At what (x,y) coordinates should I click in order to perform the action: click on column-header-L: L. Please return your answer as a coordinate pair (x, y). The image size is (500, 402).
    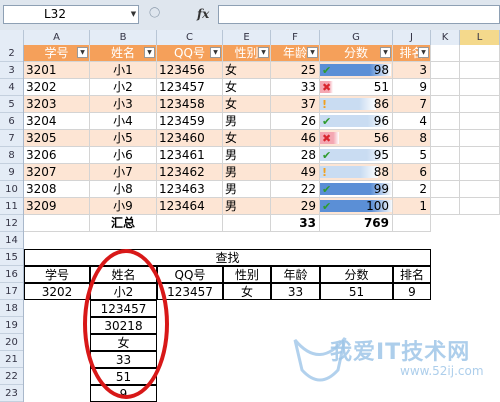
    Looking at the image, I should click on (480, 37).